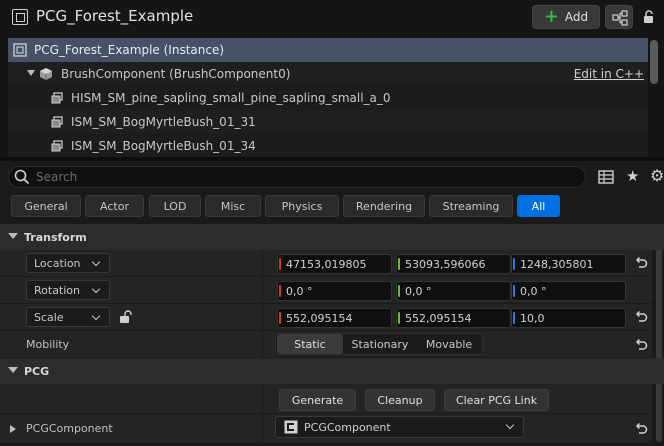  I want to click on tree-row-instance: PCG_Forest_Example (Instance), so click(328, 50).